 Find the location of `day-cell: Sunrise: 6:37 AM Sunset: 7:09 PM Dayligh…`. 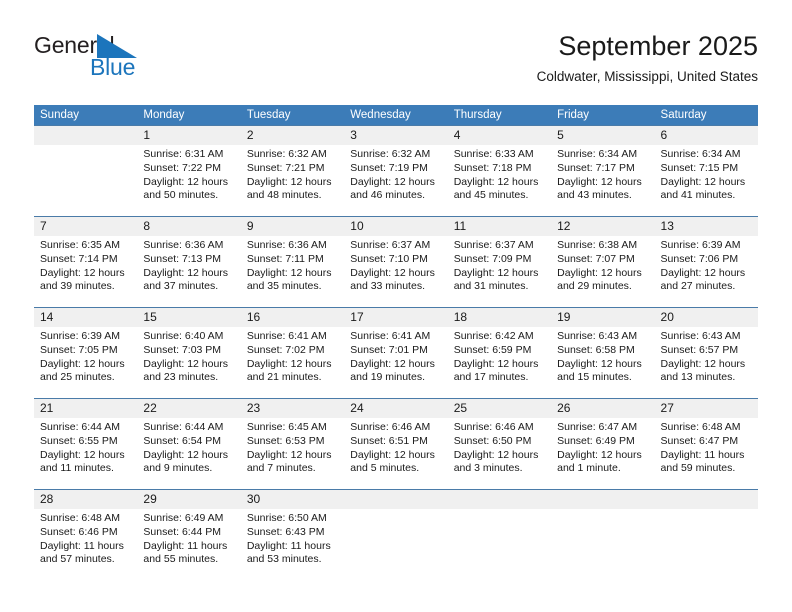

day-cell: Sunrise: 6:37 AM Sunset: 7:09 PM Dayligh… is located at coordinates (499, 271).